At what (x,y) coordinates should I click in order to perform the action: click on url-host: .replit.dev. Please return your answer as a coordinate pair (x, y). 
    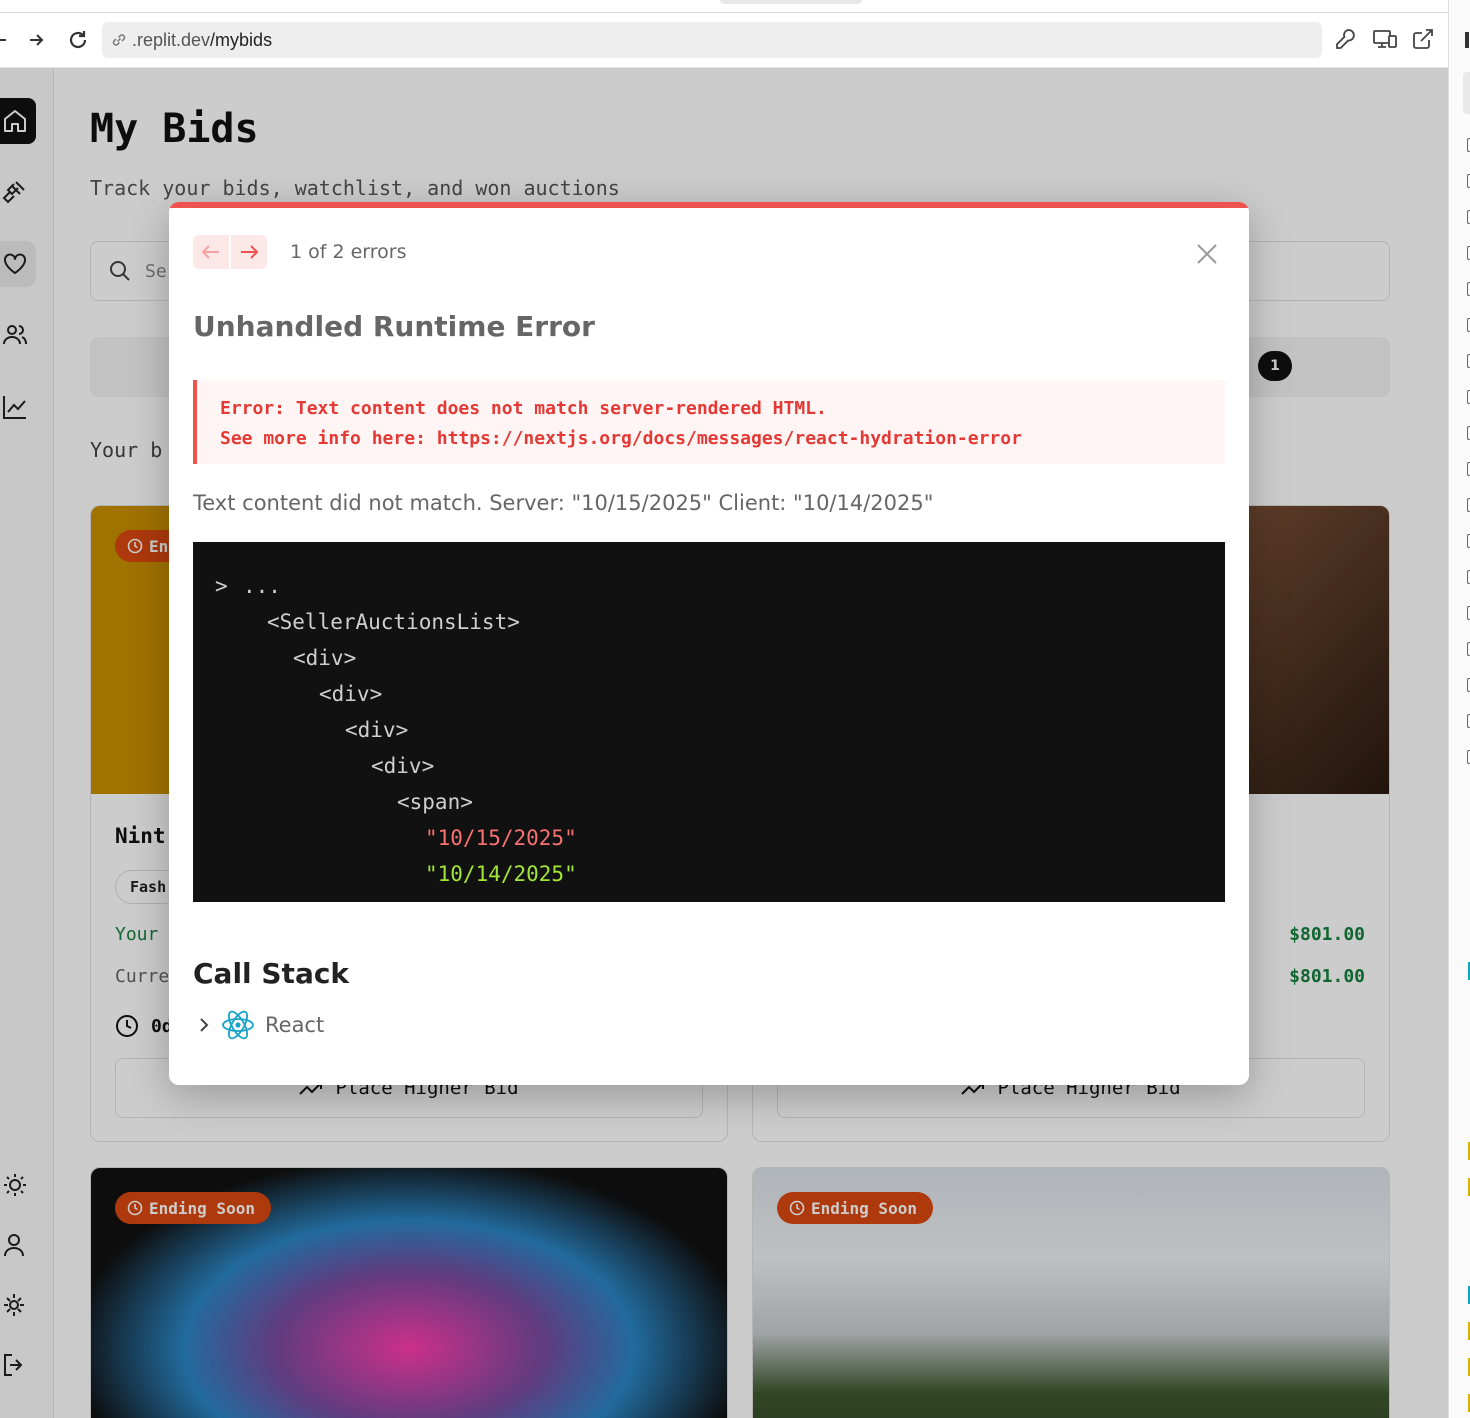
    Looking at the image, I should click on (171, 39).